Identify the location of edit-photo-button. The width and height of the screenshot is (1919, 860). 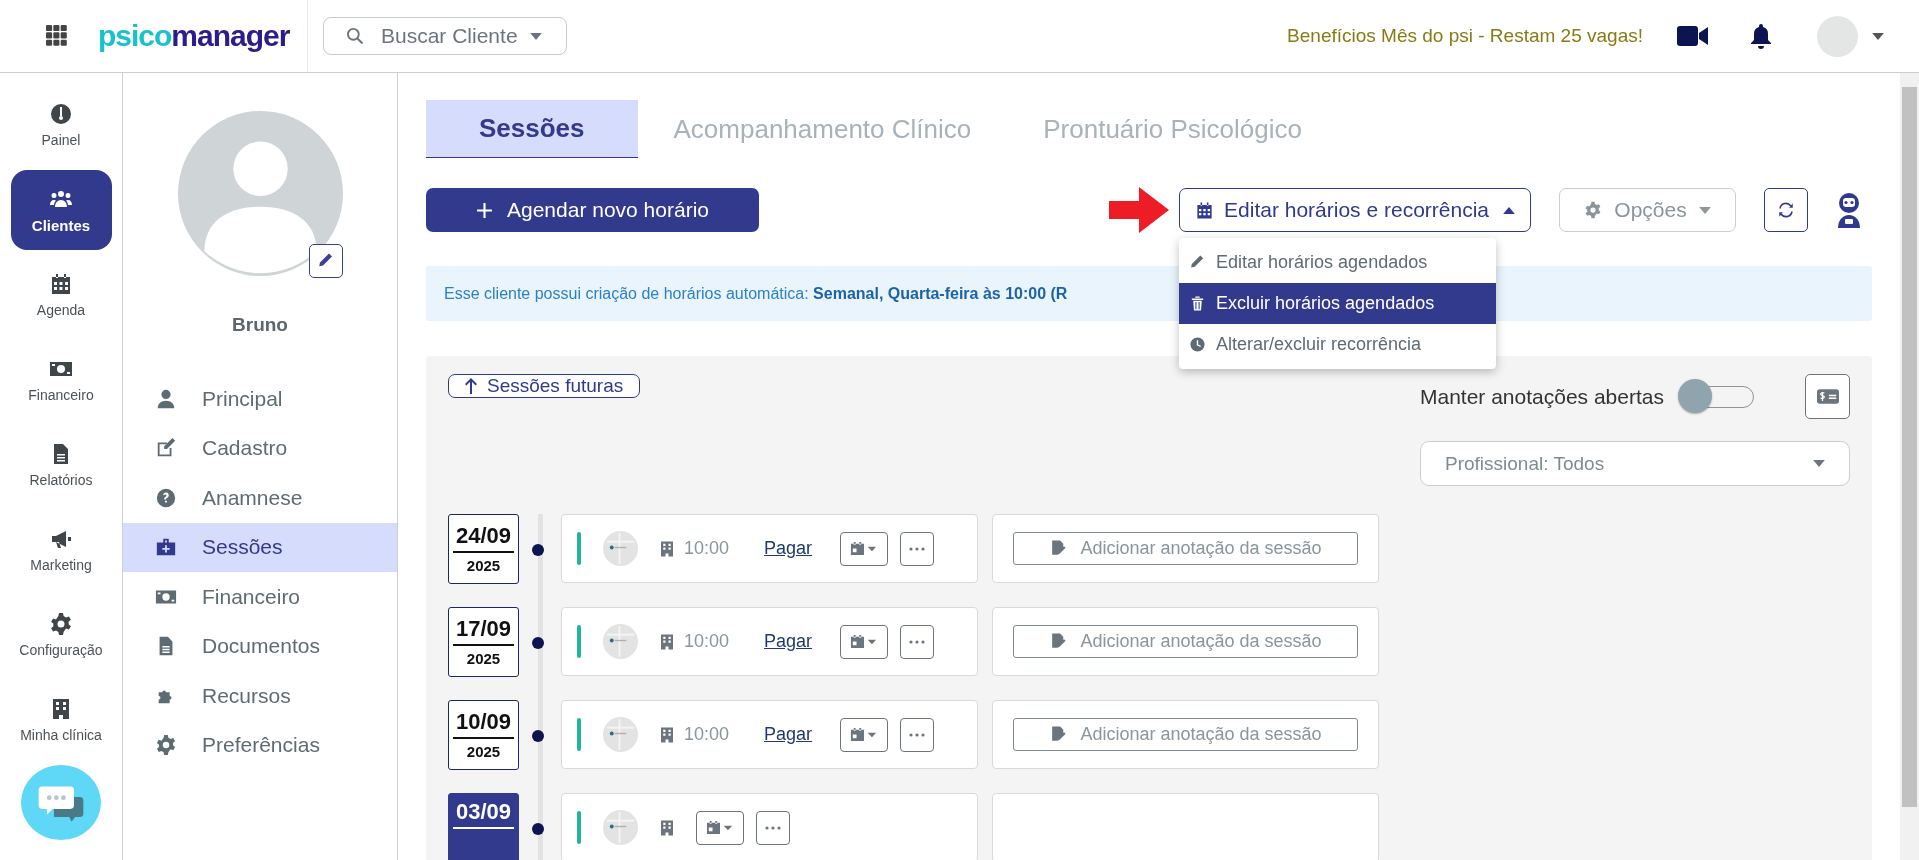
(325, 261).